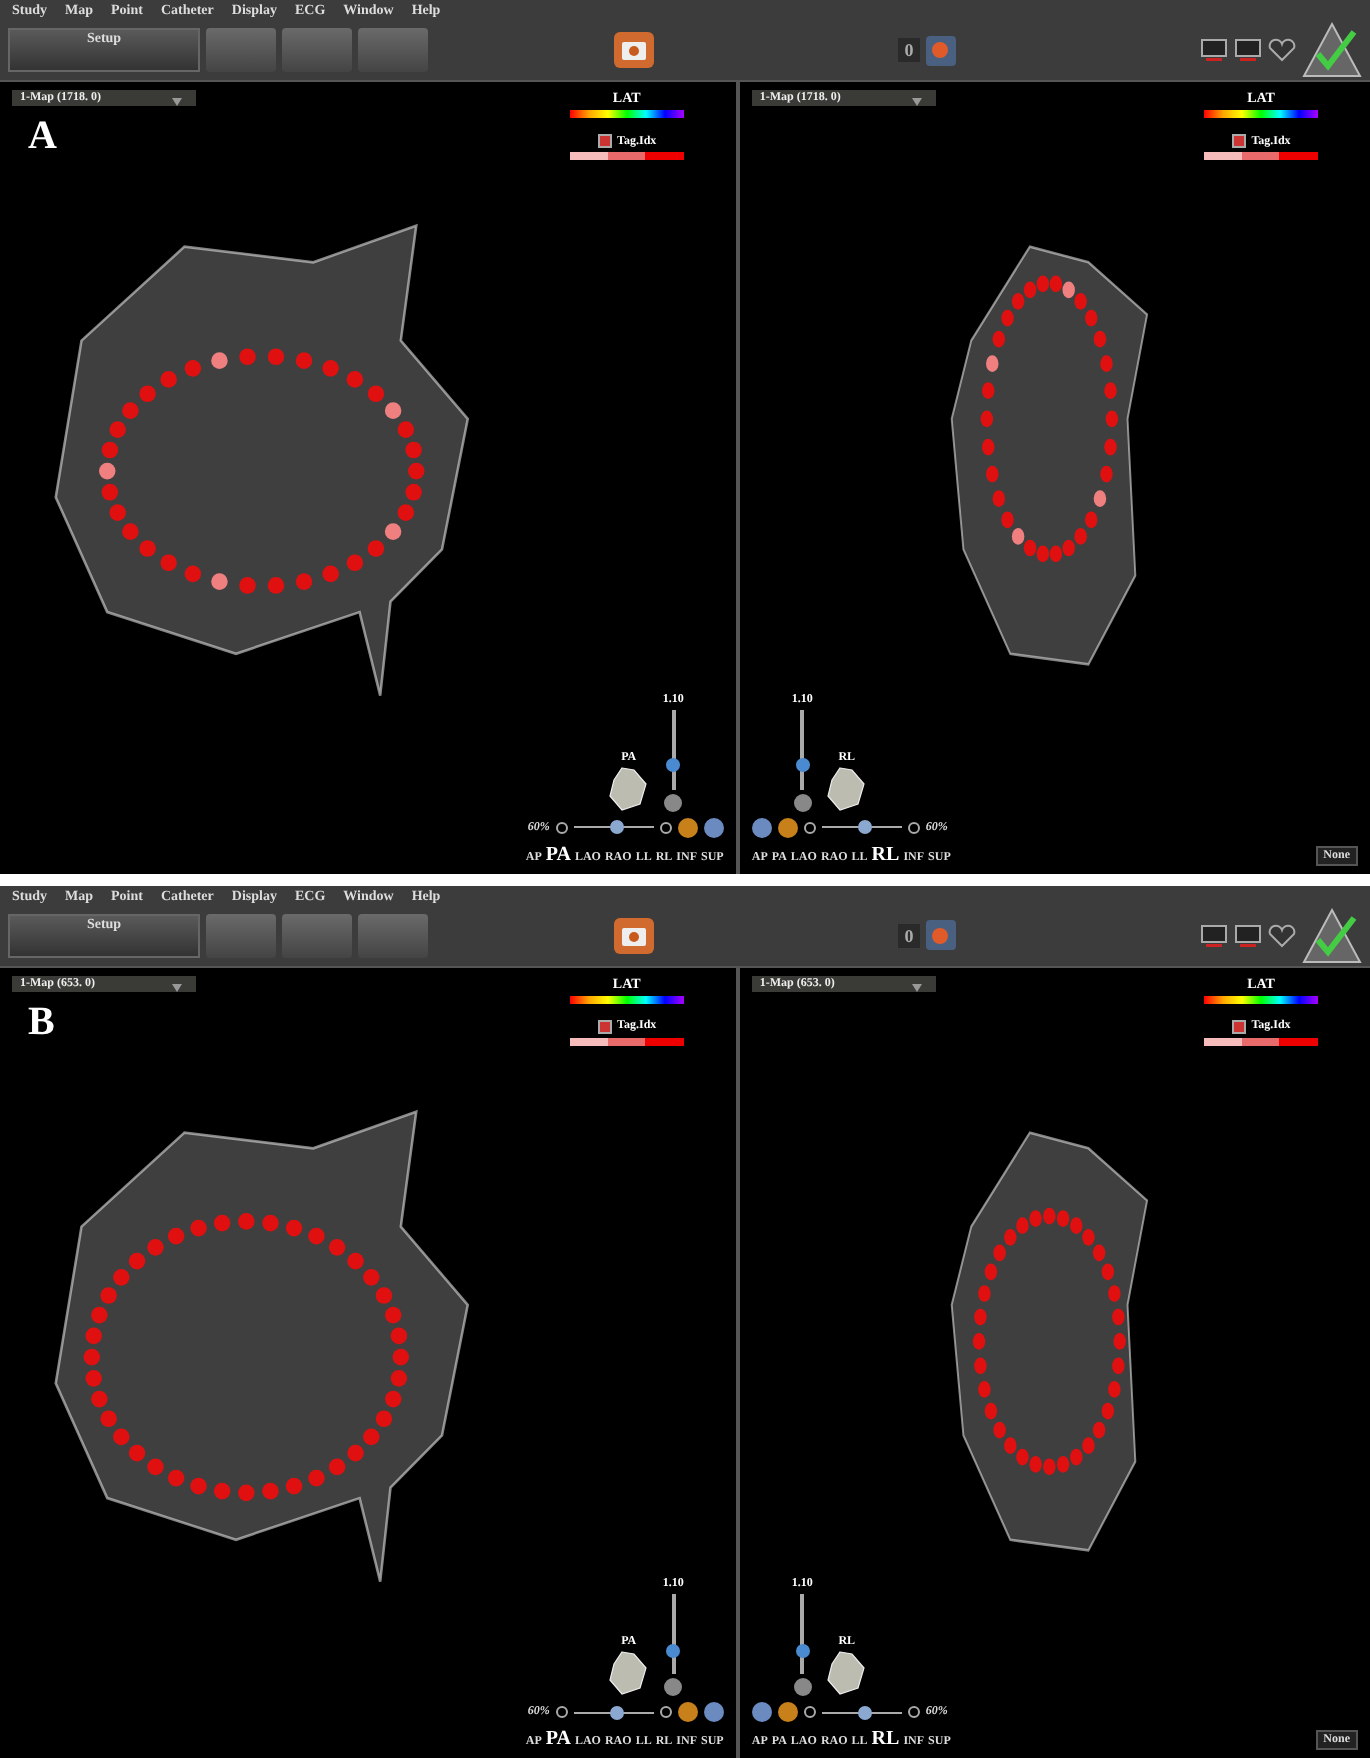 This screenshot has height=1758, width=1370. What do you see at coordinates (42, 137) in the screenshot?
I see `panel-label: A` at bounding box center [42, 137].